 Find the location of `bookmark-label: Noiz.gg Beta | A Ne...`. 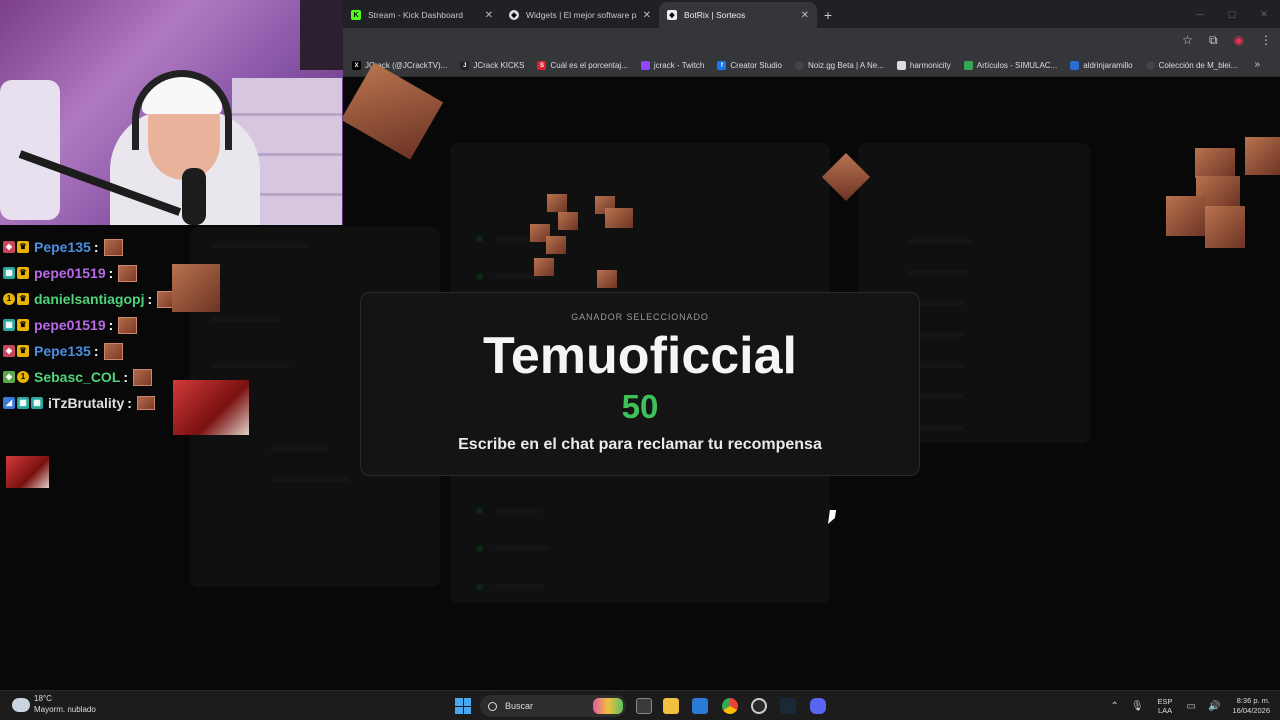

bookmark-label: Noiz.gg Beta | A Ne... is located at coordinates (845, 65).